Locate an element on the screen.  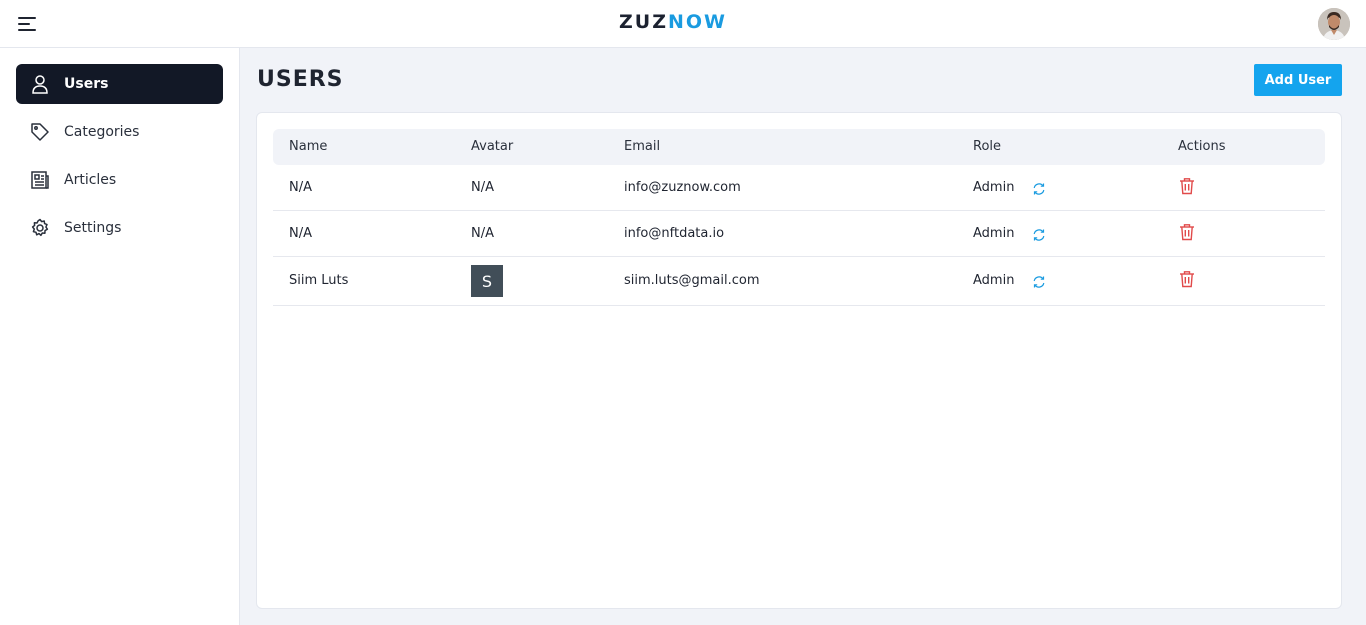
logo: ZUZNOW is located at coordinates (673, 22).